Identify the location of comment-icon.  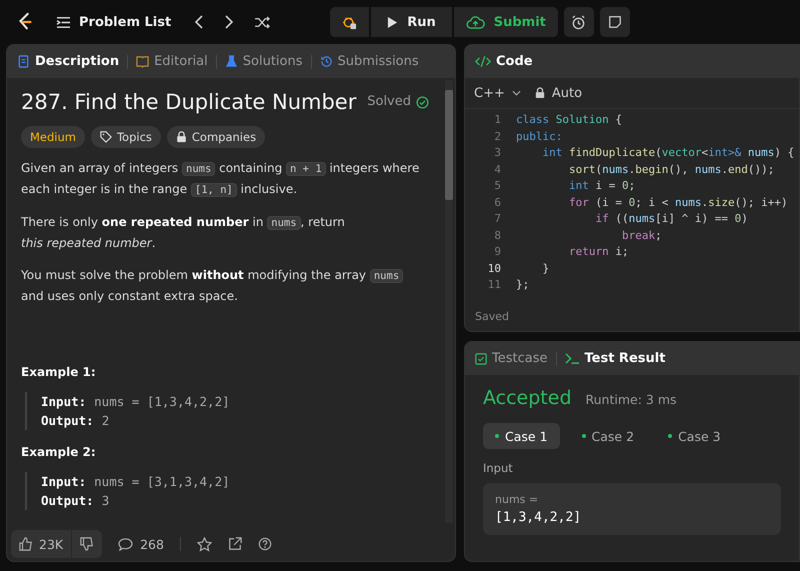
(126, 544).